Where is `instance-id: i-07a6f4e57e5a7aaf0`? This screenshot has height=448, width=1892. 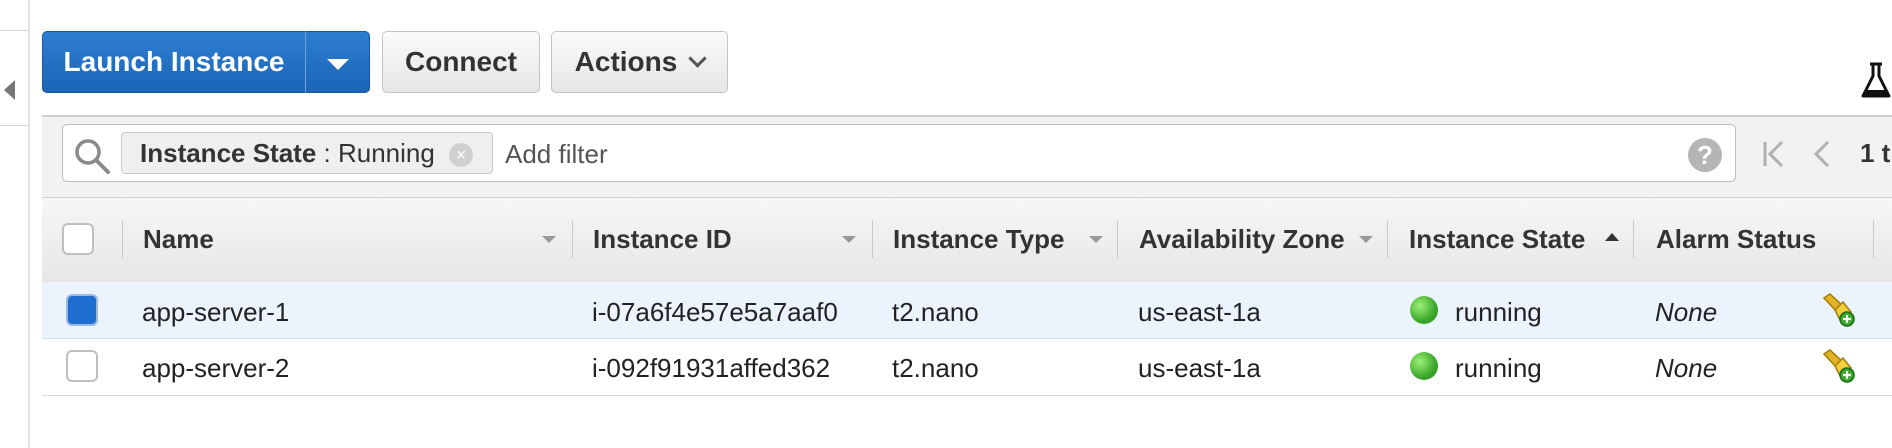 instance-id: i-07a6f4e57e5a7aaf0 is located at coordinates (715, 312).